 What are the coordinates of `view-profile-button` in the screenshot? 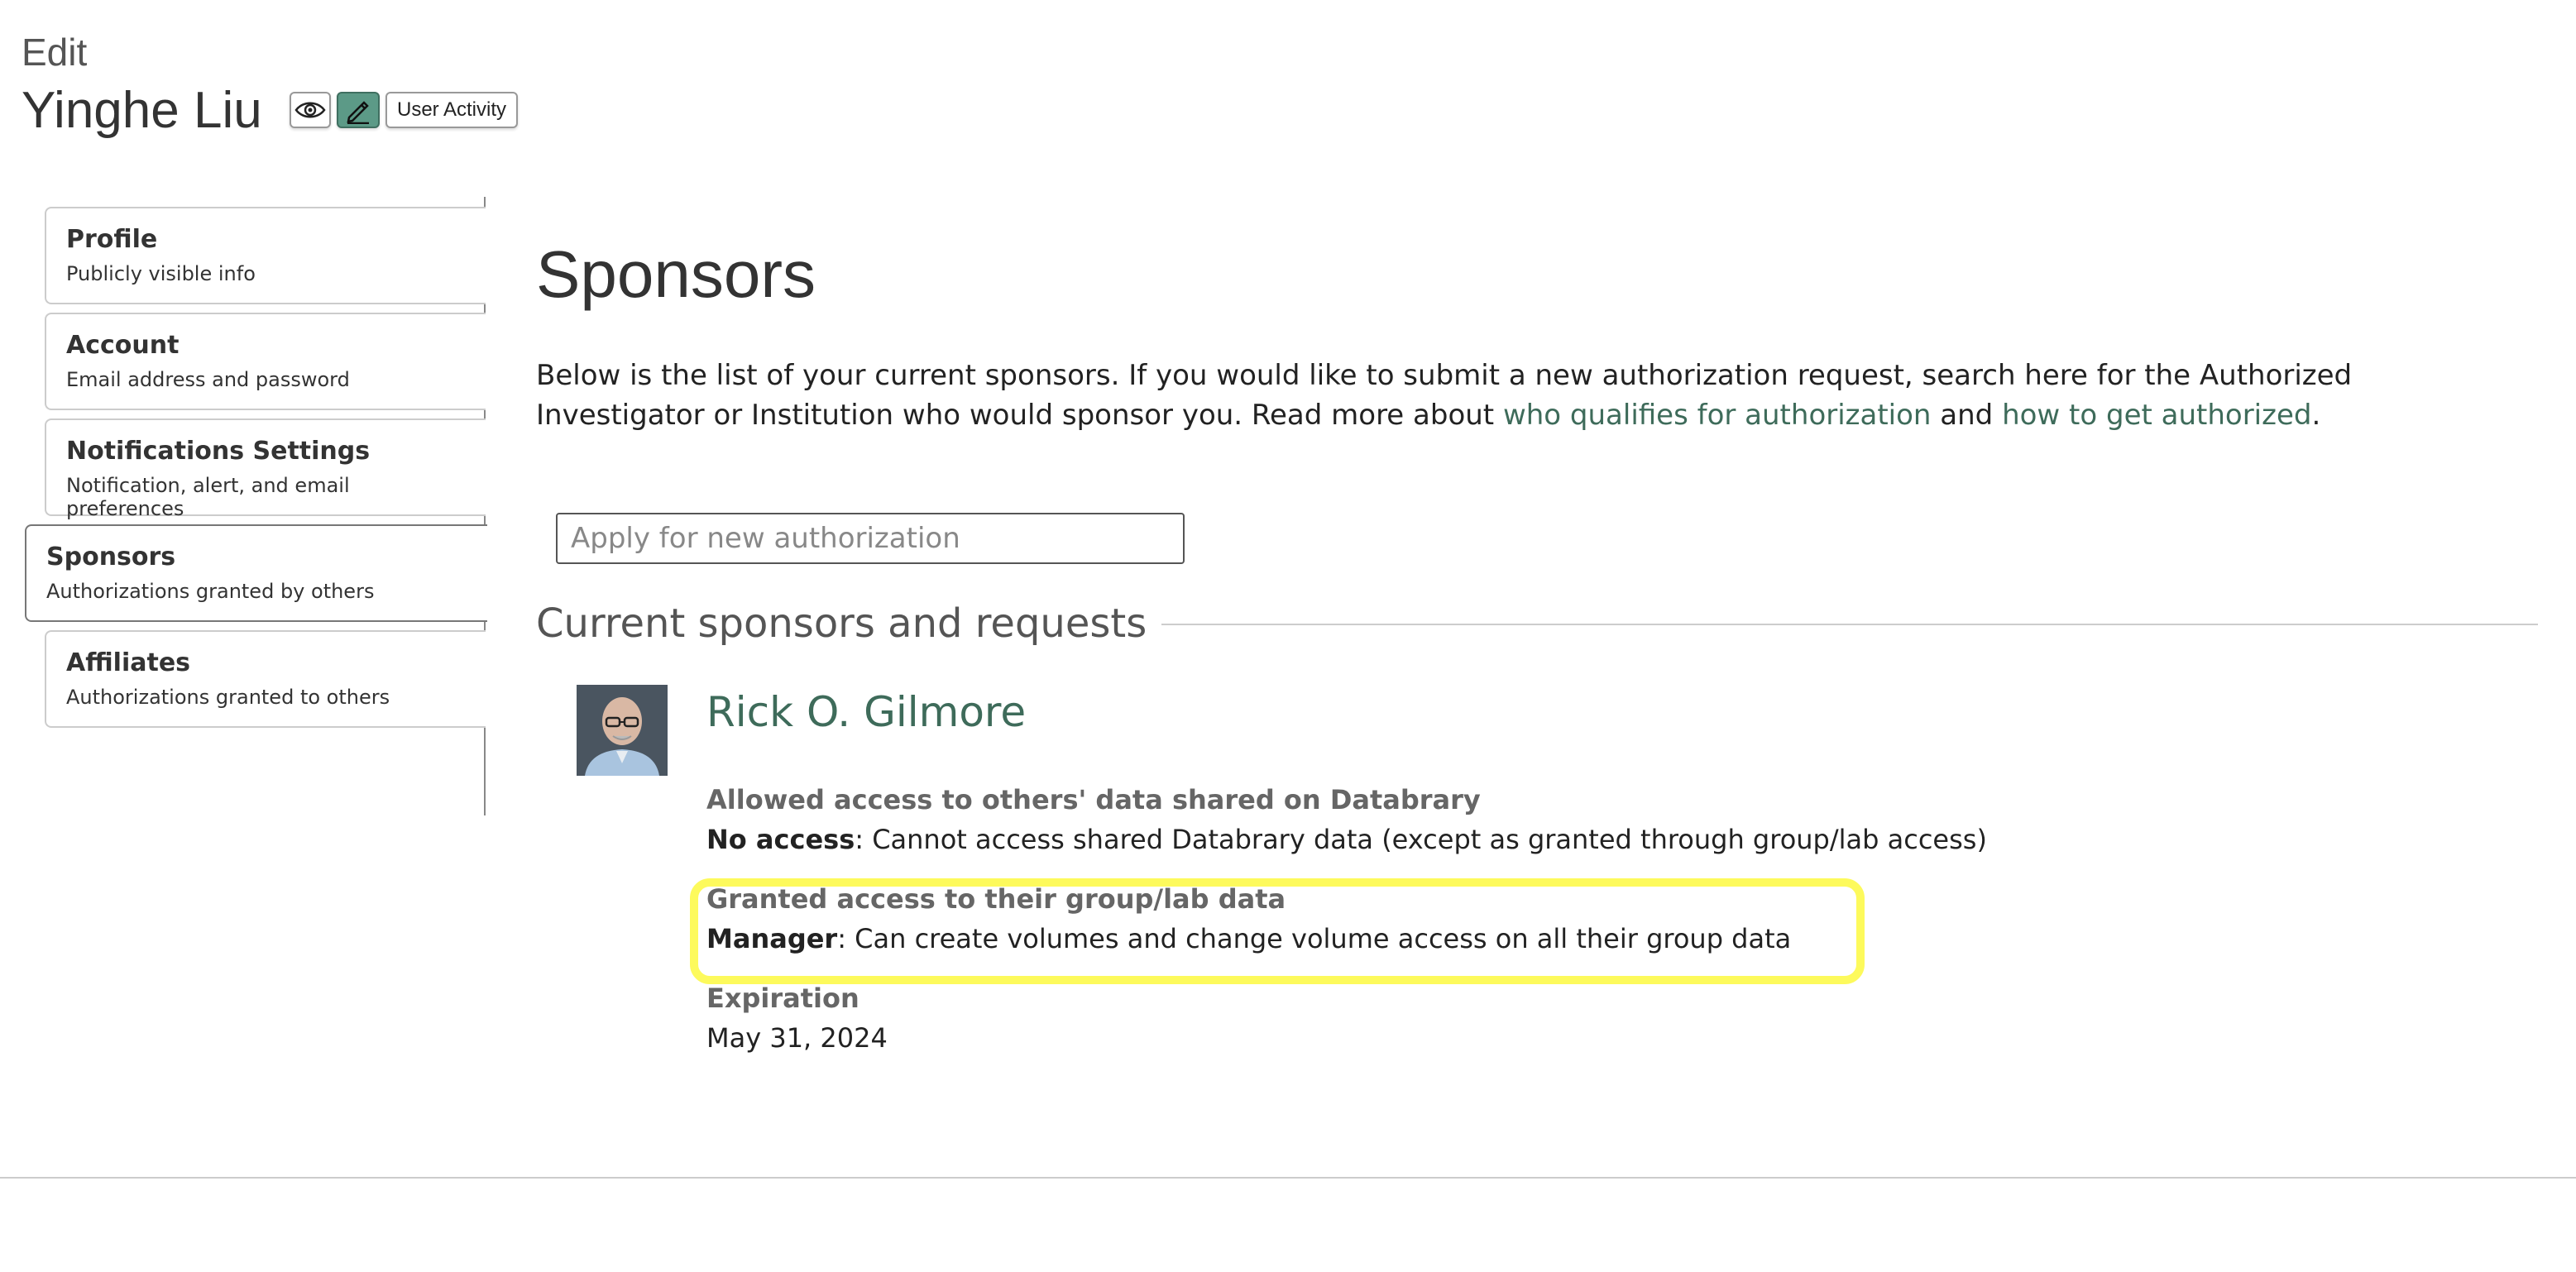 It's located at (310, 110).